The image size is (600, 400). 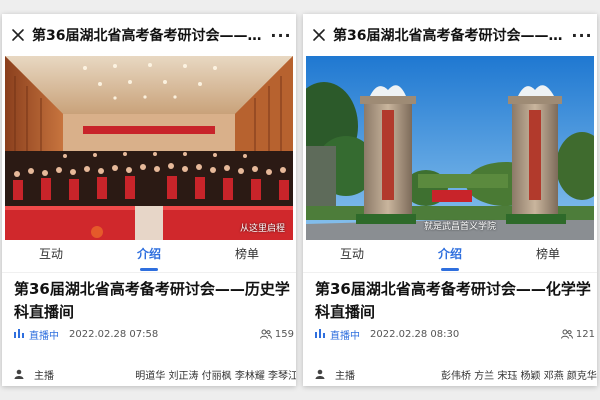 I want to click on top-bar: 第36届湖北省高考备考研讨会——化学学科直播间 ···, so click(x=450, y=35).